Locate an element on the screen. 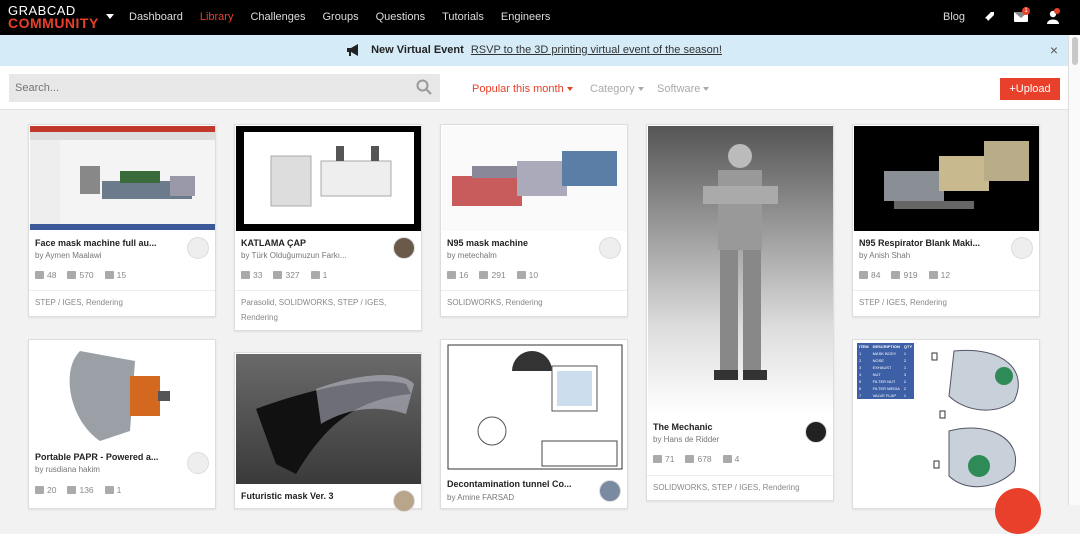  respirator-parts-image is located at coordinates (975, 418).